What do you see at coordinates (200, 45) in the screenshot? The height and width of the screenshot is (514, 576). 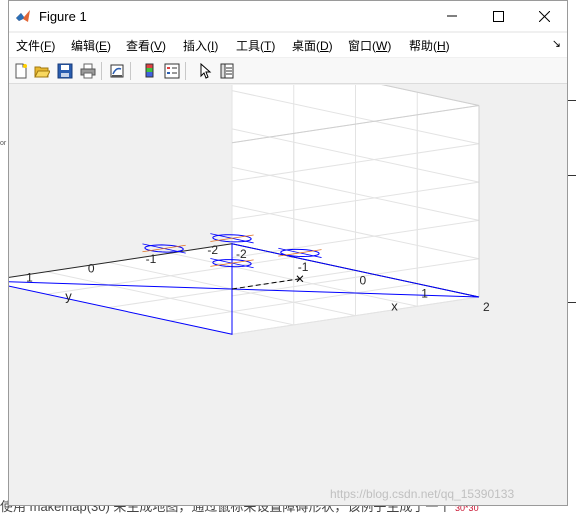 I see `menu-insert: 插入(I)` at bounding box center [200, 45].